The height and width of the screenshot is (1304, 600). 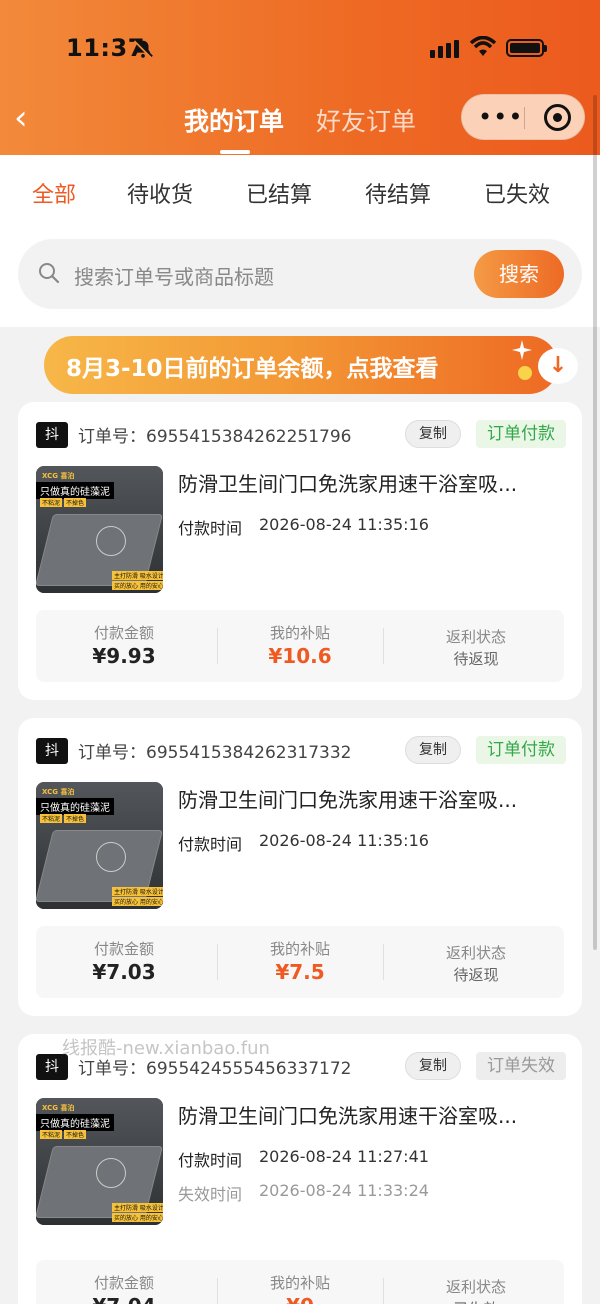 What do you see at coordinates (366, 120) in the screenshot?
I see `tab-friend-orders: 好友订单` at bounding box center [366, 120].